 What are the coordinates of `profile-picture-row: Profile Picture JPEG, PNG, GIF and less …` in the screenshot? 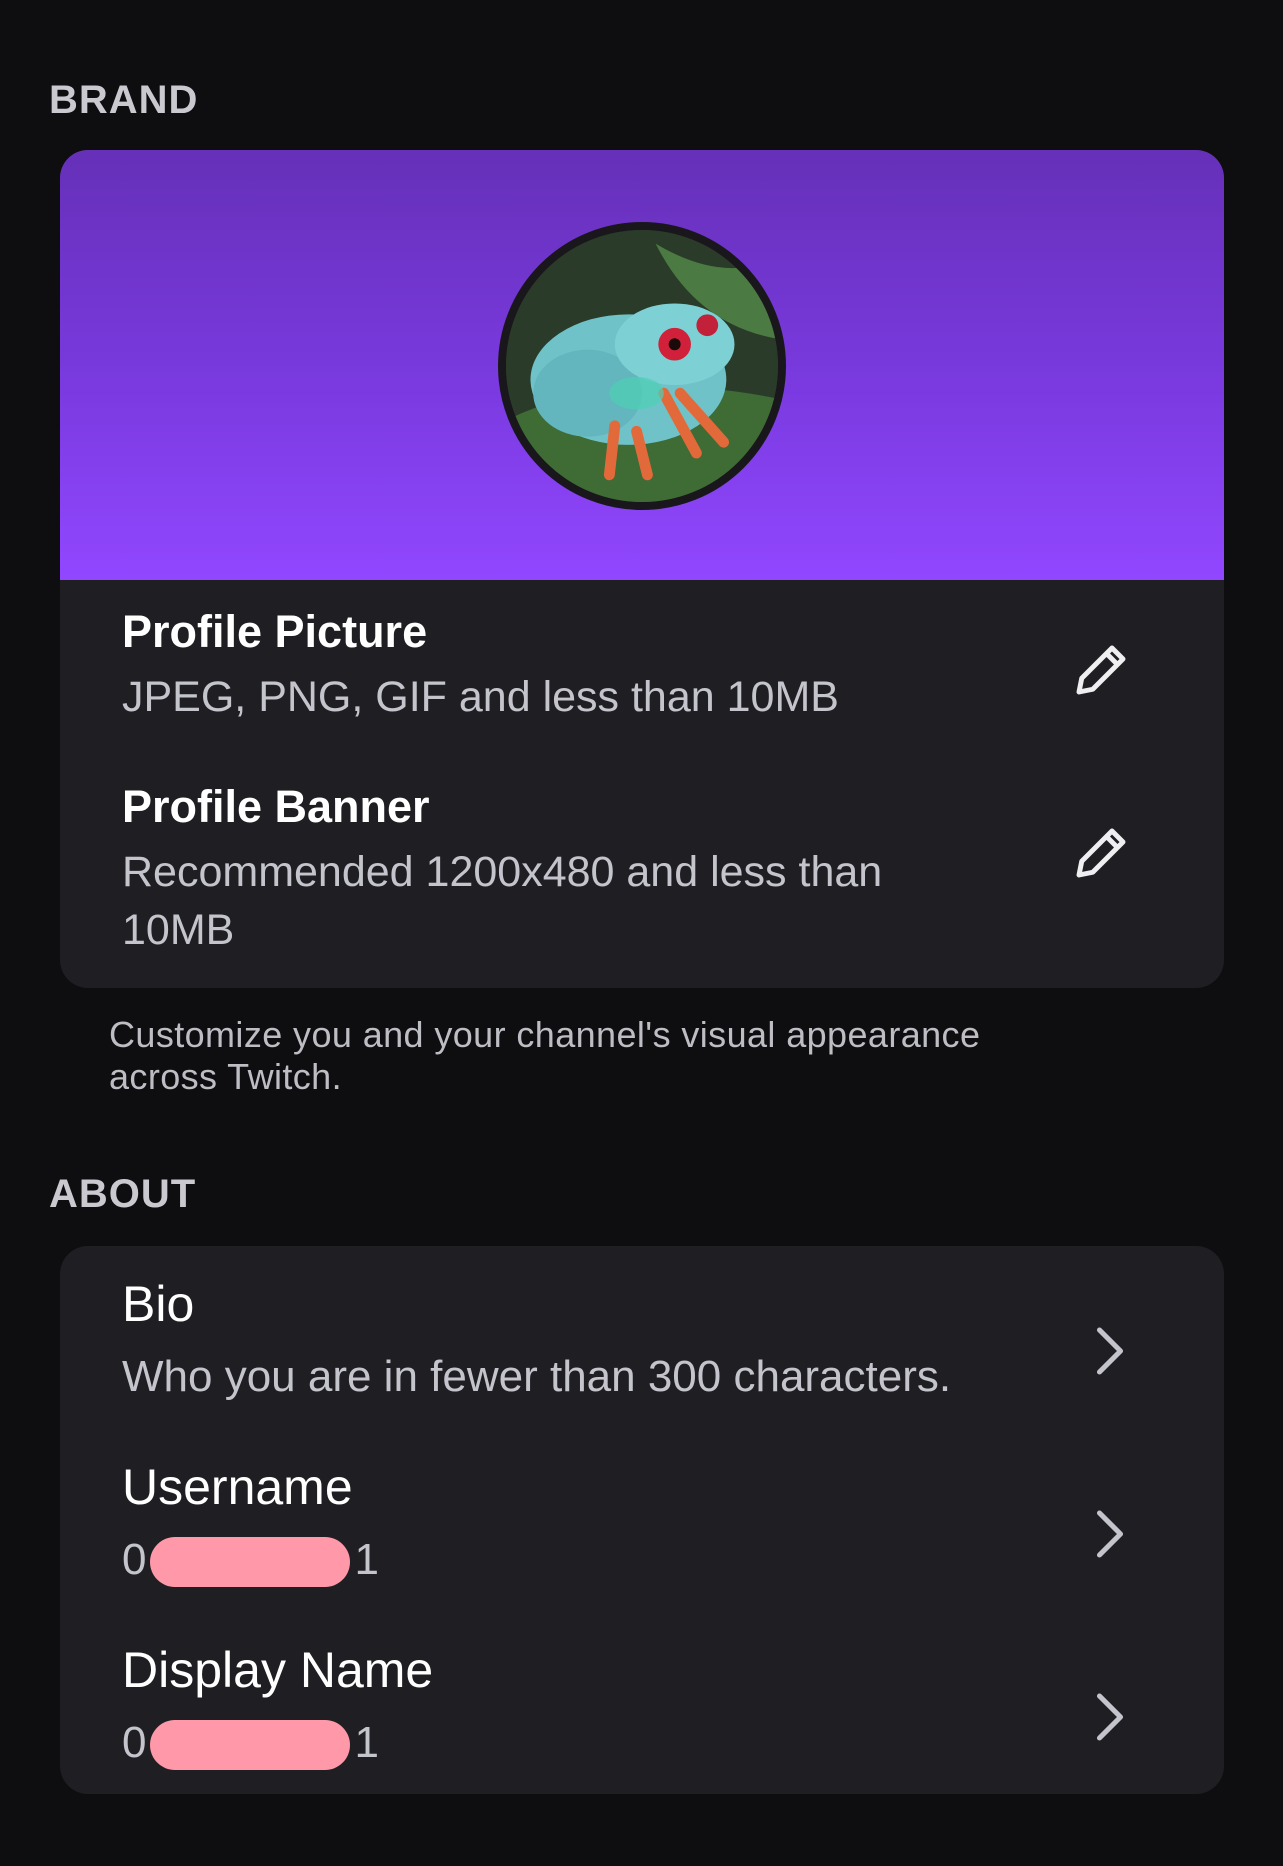 It's located at (653, 666).